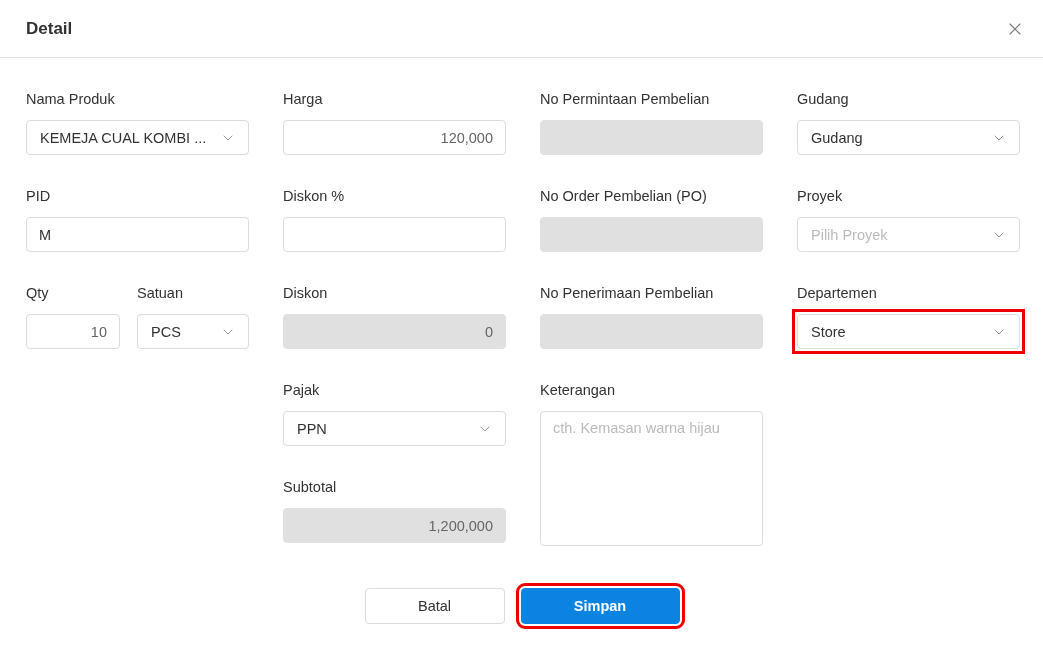  What do you see at coordinates (434, 606) in the screenshot?
I see `cancel-button: Batal` at bounding box center [434, 606].